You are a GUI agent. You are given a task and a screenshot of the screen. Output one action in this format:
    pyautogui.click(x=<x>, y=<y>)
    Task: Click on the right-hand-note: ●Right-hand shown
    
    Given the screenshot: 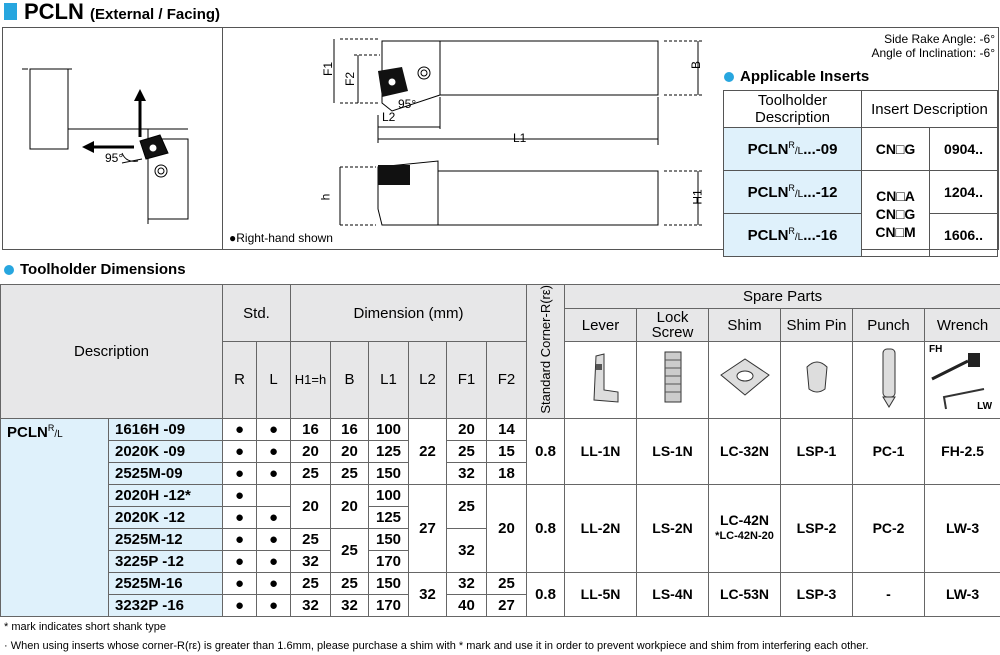 What is the action you would take?
    pyautogui.click(x=281, y=238)
    